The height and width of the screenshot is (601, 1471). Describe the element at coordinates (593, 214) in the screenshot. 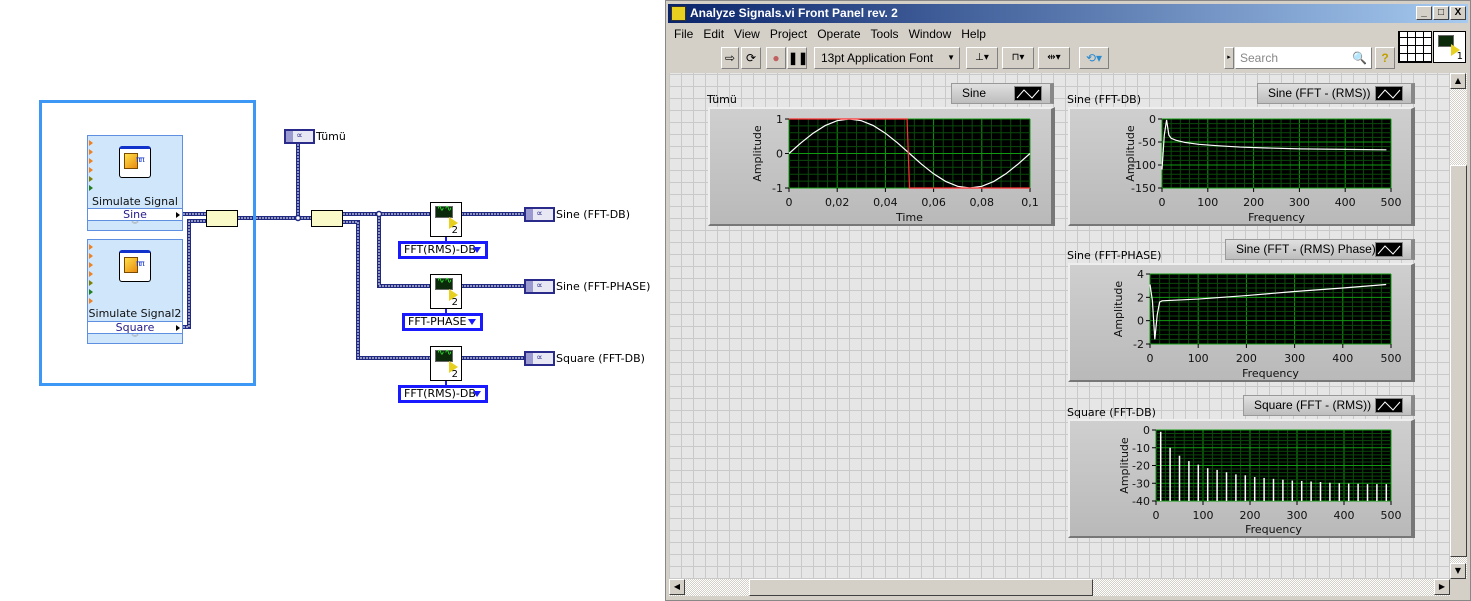

I see `indicator-label: Sine (FFT-DB)` at that location.